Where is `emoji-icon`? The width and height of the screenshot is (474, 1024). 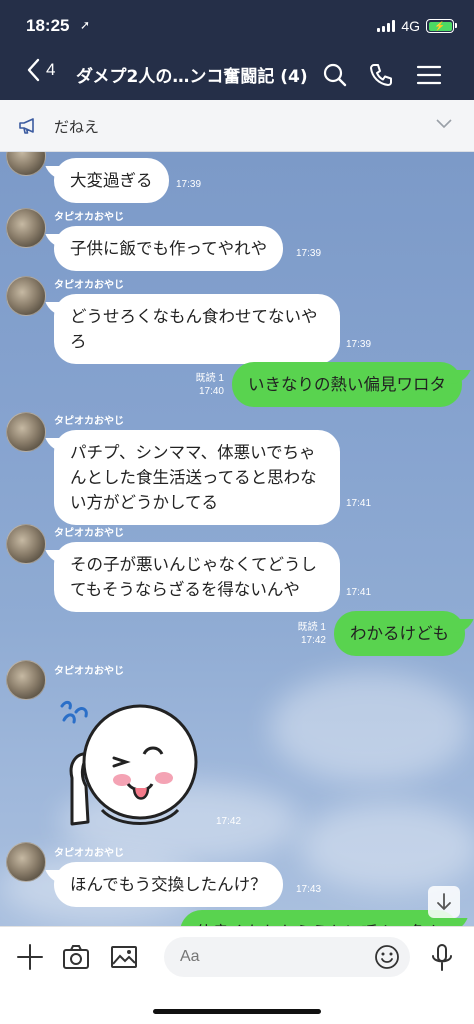 emoji-icon is located at coordinates (387, 957).